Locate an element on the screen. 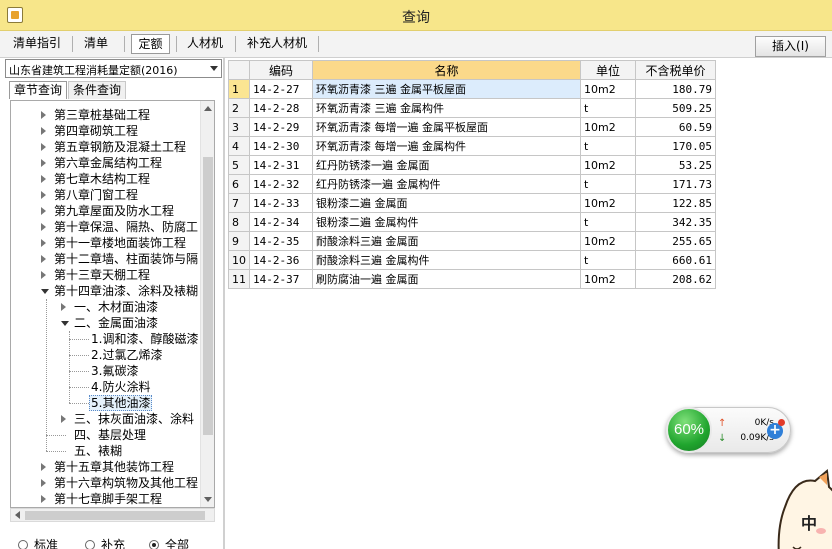 The image size is (832, 549). tree-node-chapter-13: 第十三章天棚工程 is located at coordinates (95, 275).